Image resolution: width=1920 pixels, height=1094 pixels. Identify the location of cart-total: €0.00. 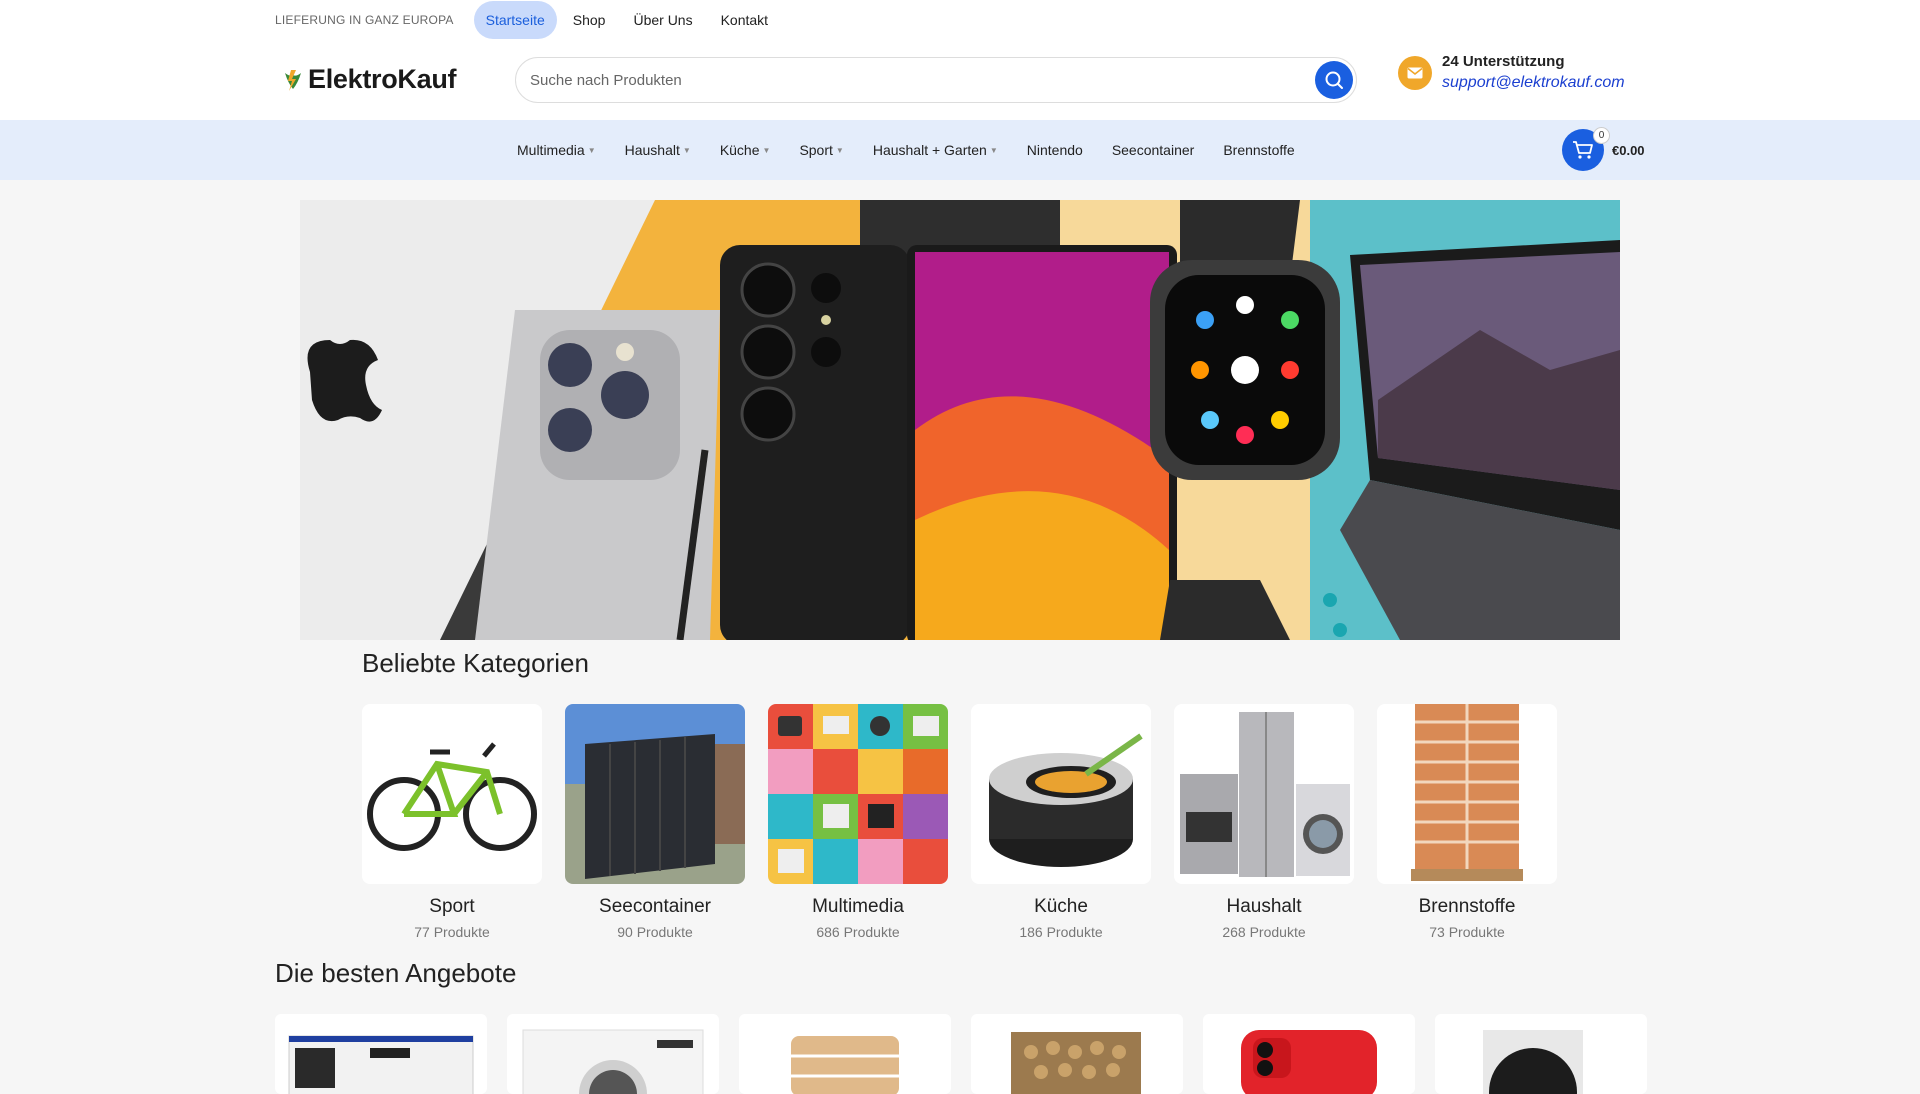
(1628, 150).